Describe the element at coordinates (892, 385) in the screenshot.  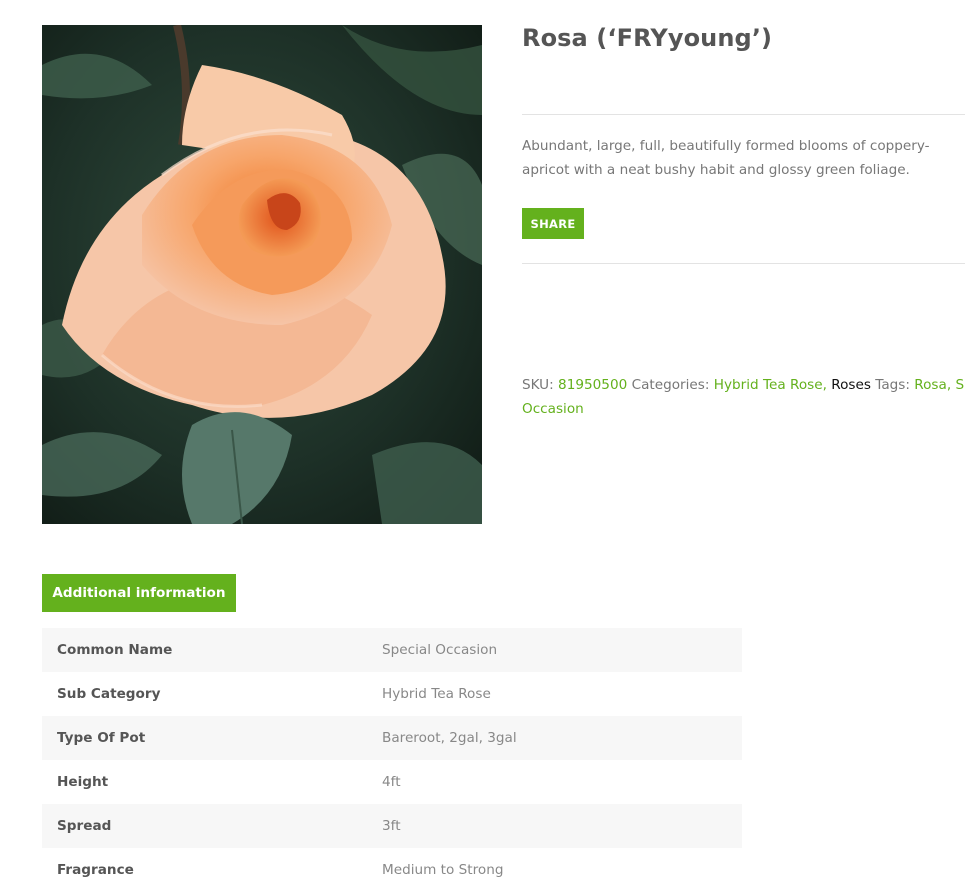
I see `tags-label: Tags:` at that location.